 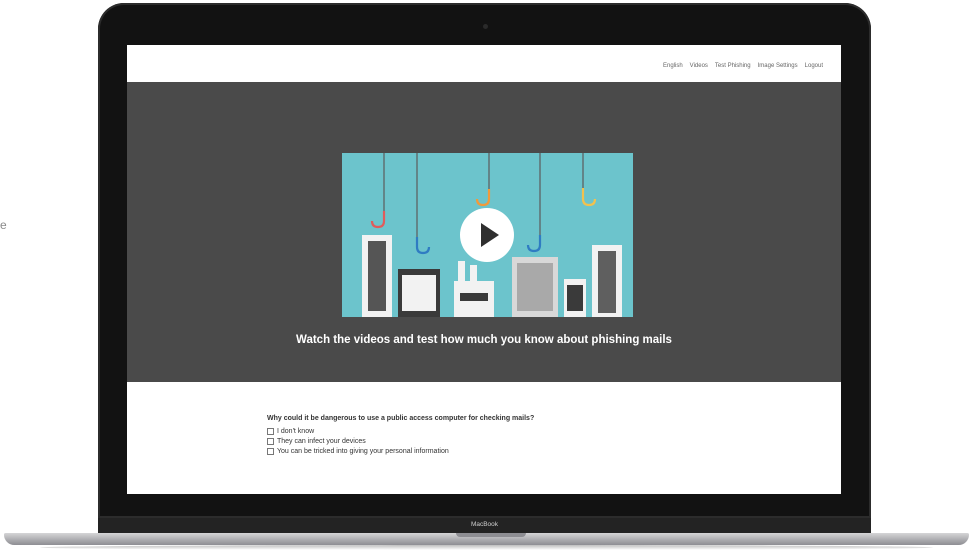 What do you see at coordinates (321, 441) in the screenshot?
I see `quiz-option-label: They can infect your devices` at bounding box center [321, 441].